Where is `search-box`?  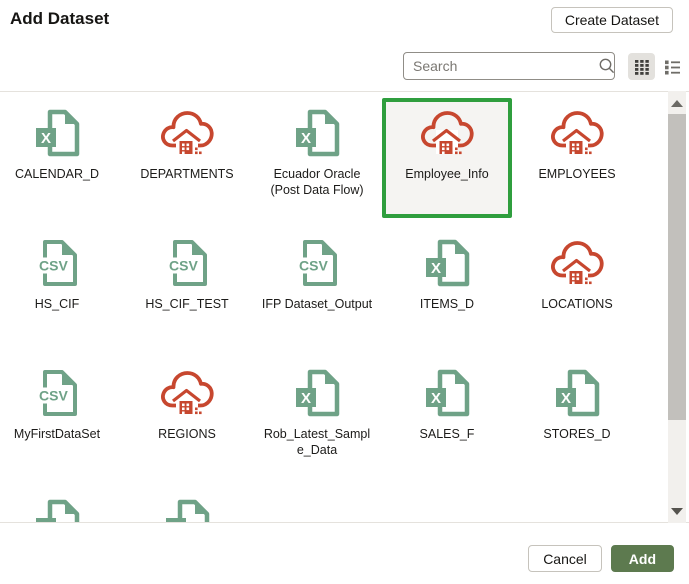
search-box is located at coordinates (509, 66).